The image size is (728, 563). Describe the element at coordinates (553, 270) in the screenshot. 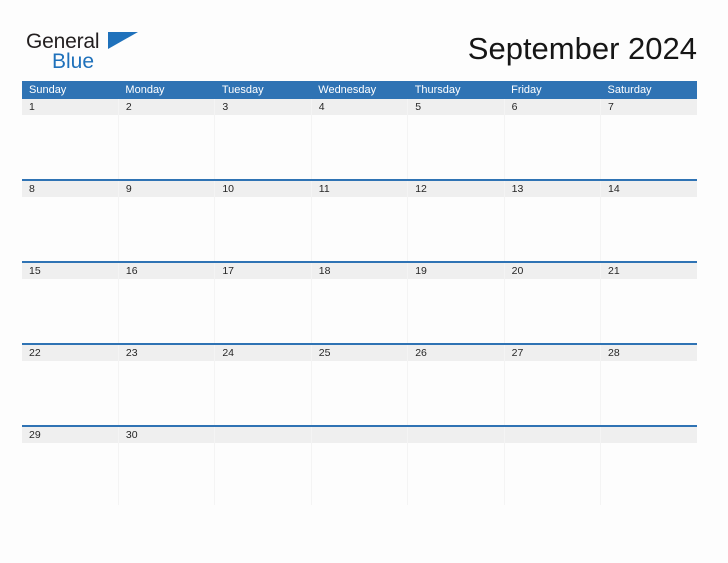

I see `date-number-cell: 20` at that location.